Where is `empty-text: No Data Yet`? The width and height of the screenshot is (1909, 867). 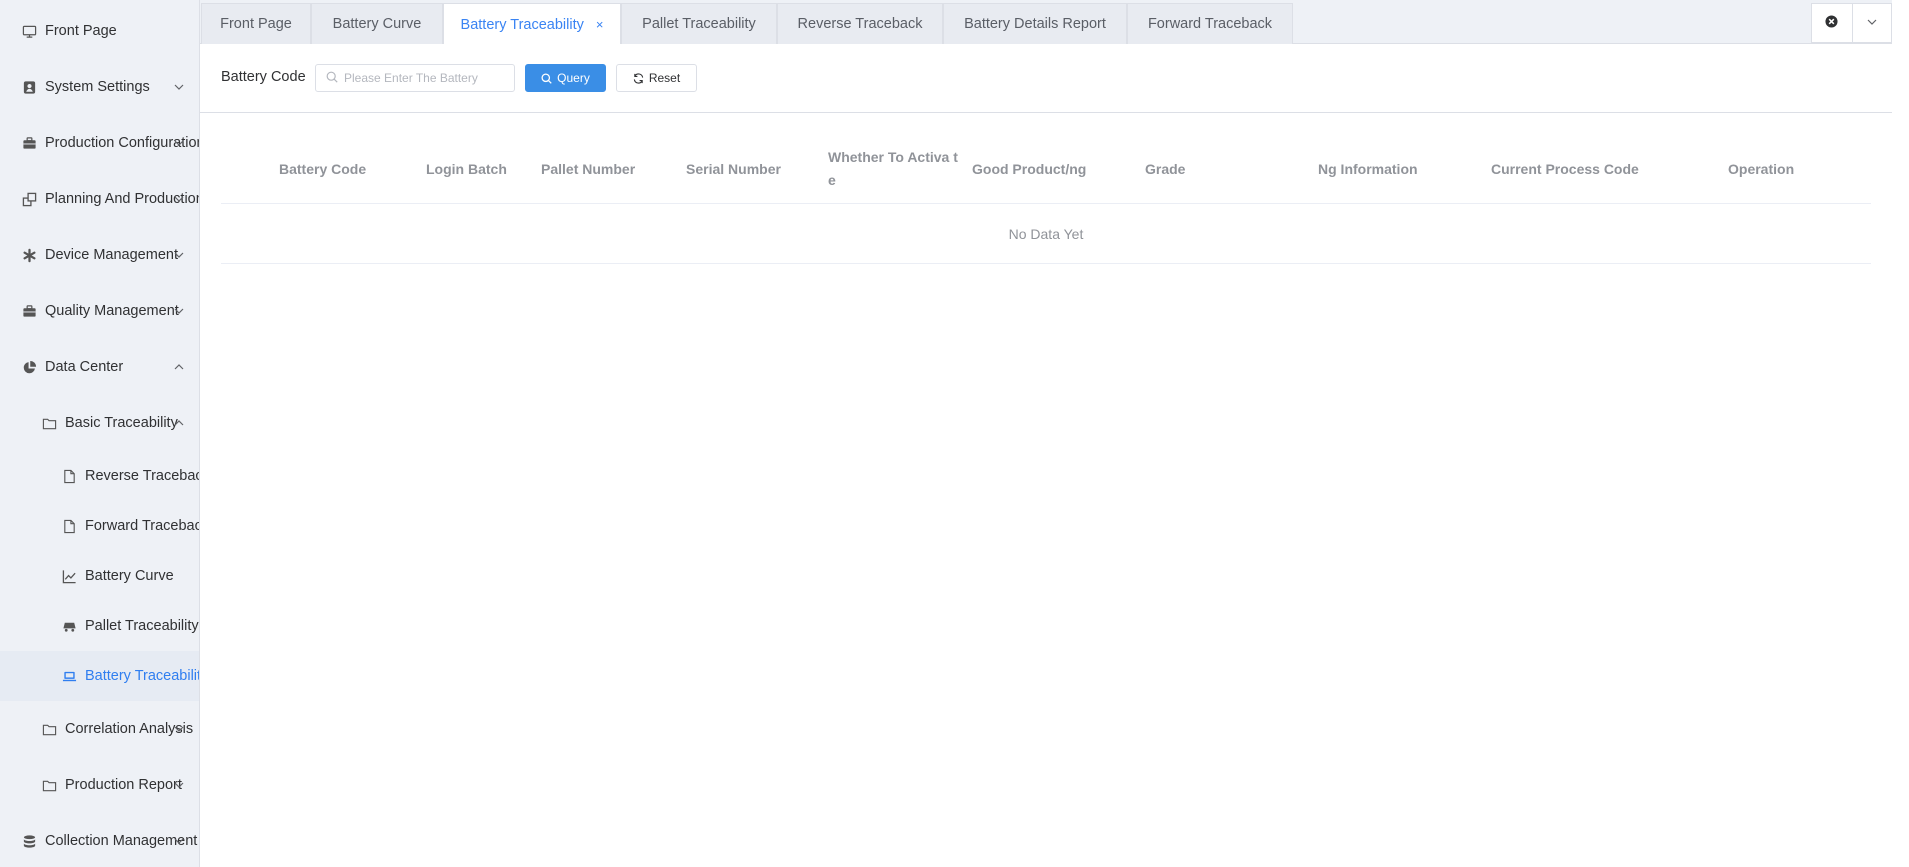 empty-text: No Data Yet is located at coordinates (1046, 233).